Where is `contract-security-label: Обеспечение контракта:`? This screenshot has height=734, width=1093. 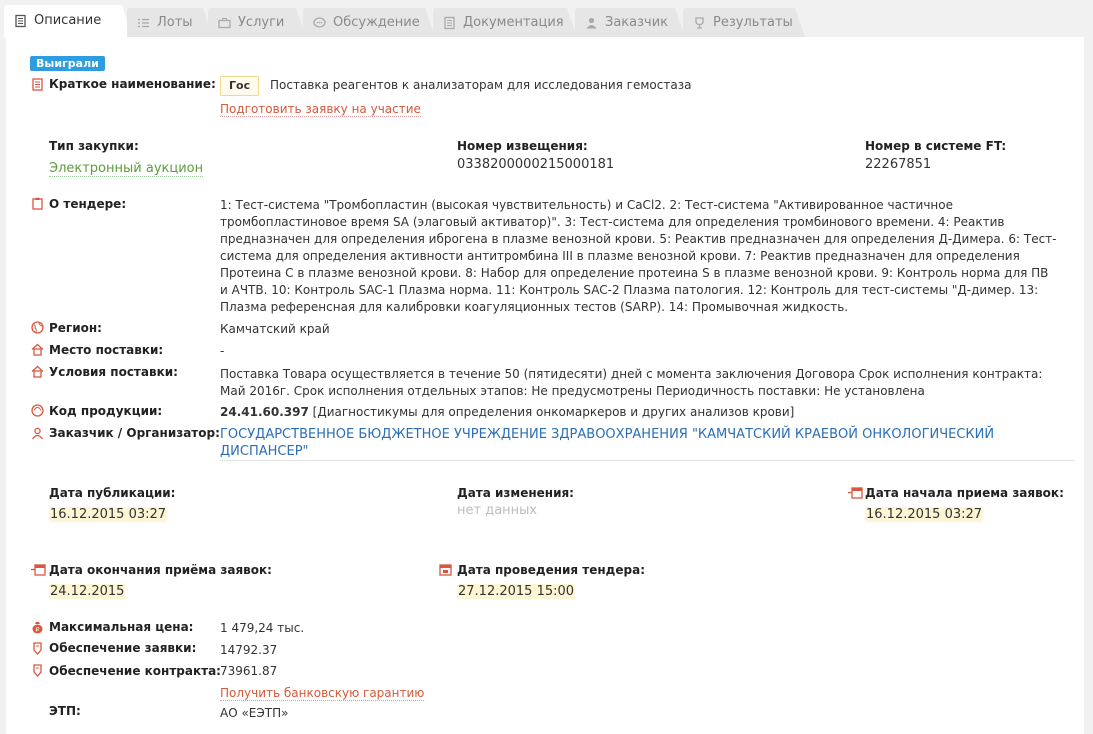 contract-security-label: Обеспечение контракта: is located at coordinates (135, 671).